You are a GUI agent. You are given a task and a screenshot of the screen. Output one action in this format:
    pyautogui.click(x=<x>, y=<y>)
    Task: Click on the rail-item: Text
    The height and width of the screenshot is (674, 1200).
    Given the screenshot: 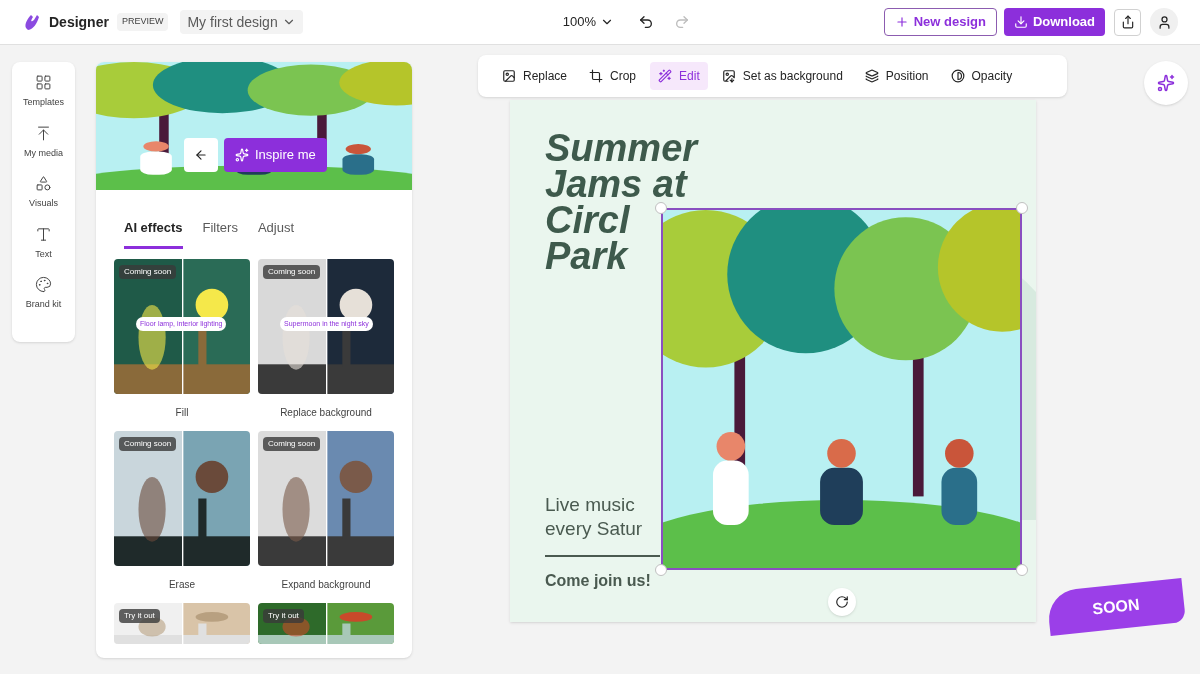 What is the action you would take?
    pyautogui.click(x=43, y=243)
    